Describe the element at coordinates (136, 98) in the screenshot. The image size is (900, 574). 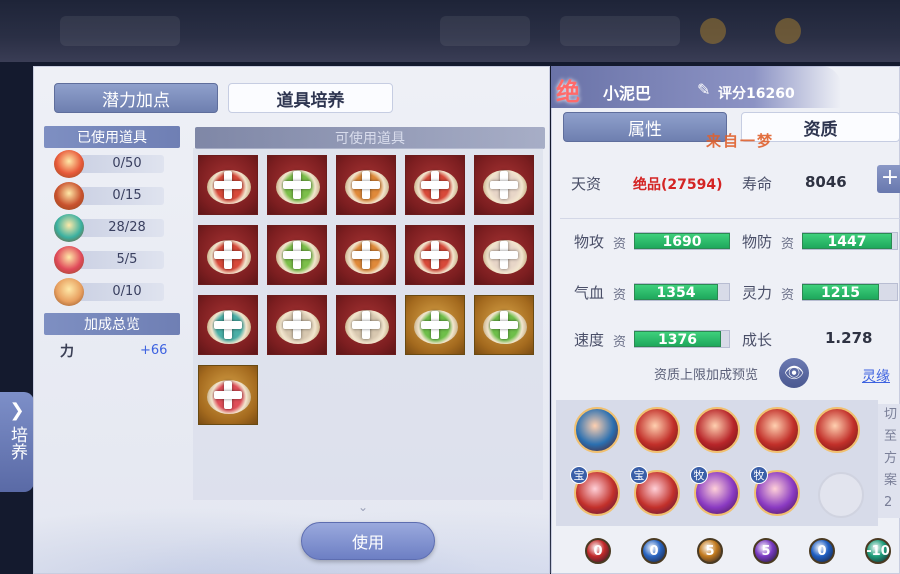
I see `tab-potential-points: 潜力加点` at that location.